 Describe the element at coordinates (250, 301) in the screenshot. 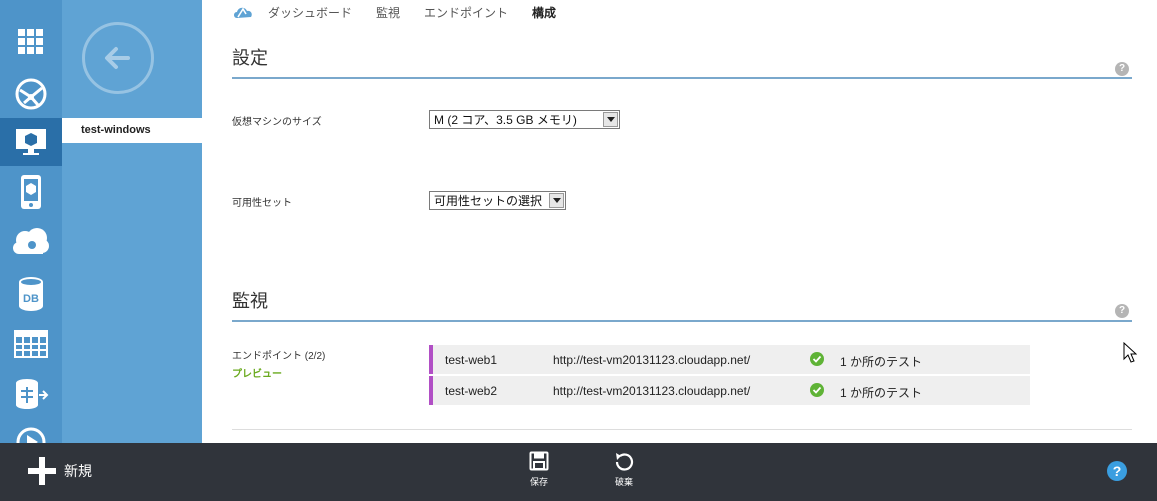

I see `monitoring-title: 監視` at that location.